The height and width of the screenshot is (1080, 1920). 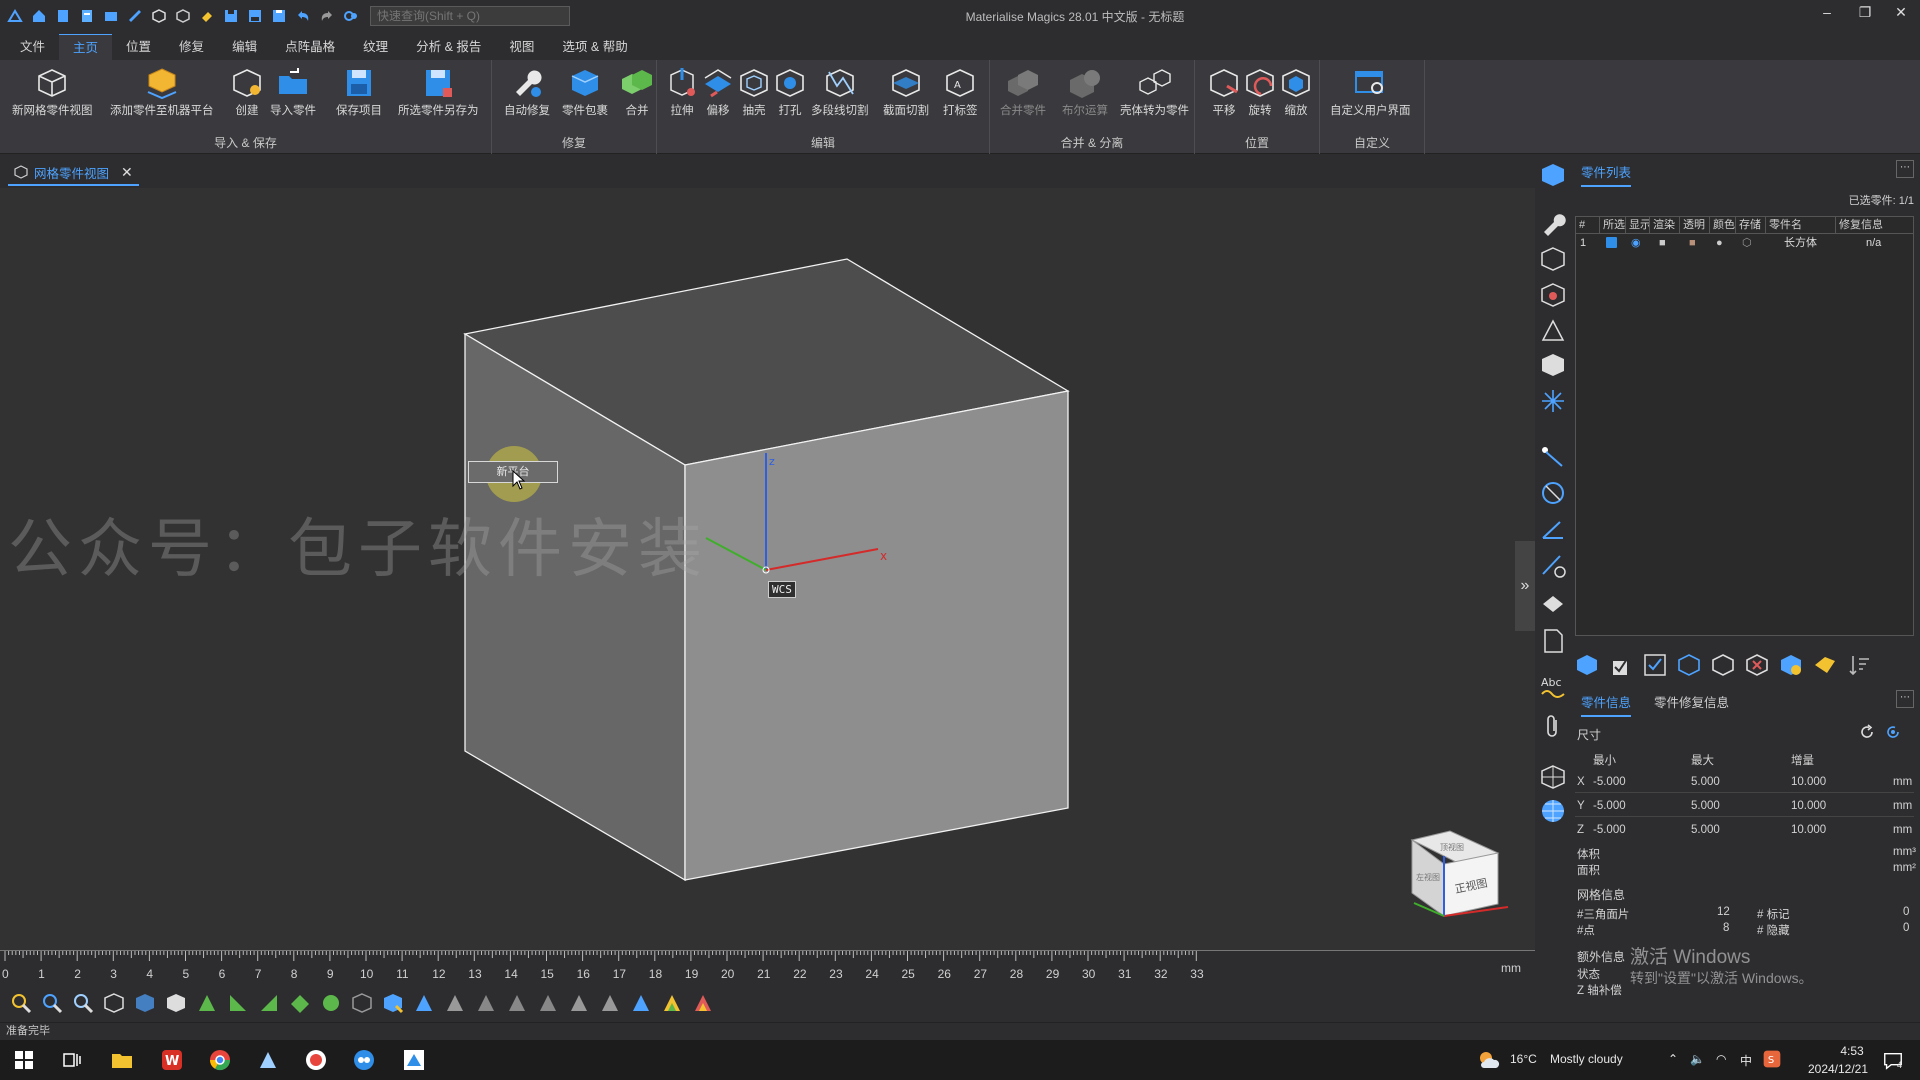 I want to click on panel-menu-icon: ⋯, so click(x=1905, y=169).